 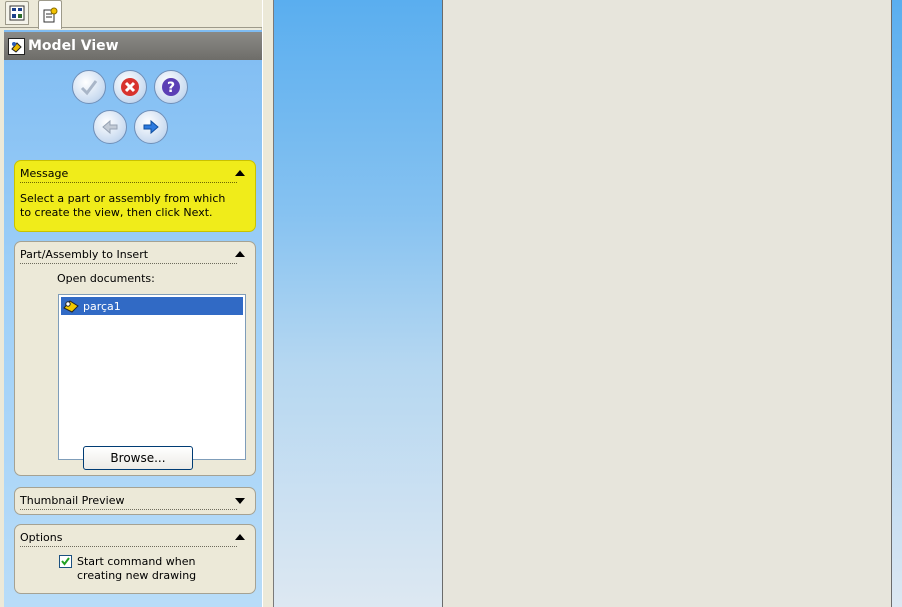 I want to click on next-arrow-icon, so click(x=151, y=127).